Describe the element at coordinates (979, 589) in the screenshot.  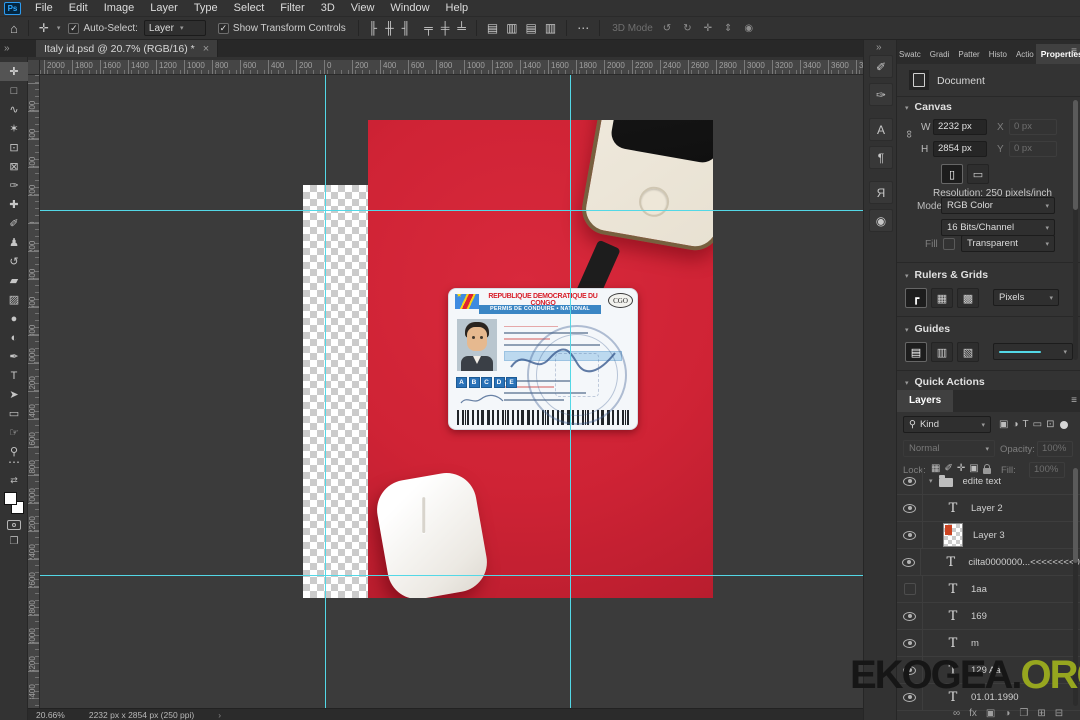
I see `layer-name: 1aa` at that location.